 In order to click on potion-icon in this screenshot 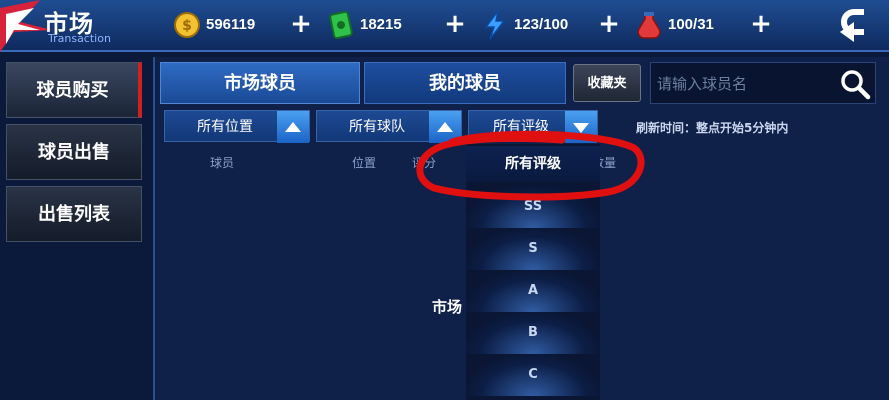, I will do `click(649, 25)`.